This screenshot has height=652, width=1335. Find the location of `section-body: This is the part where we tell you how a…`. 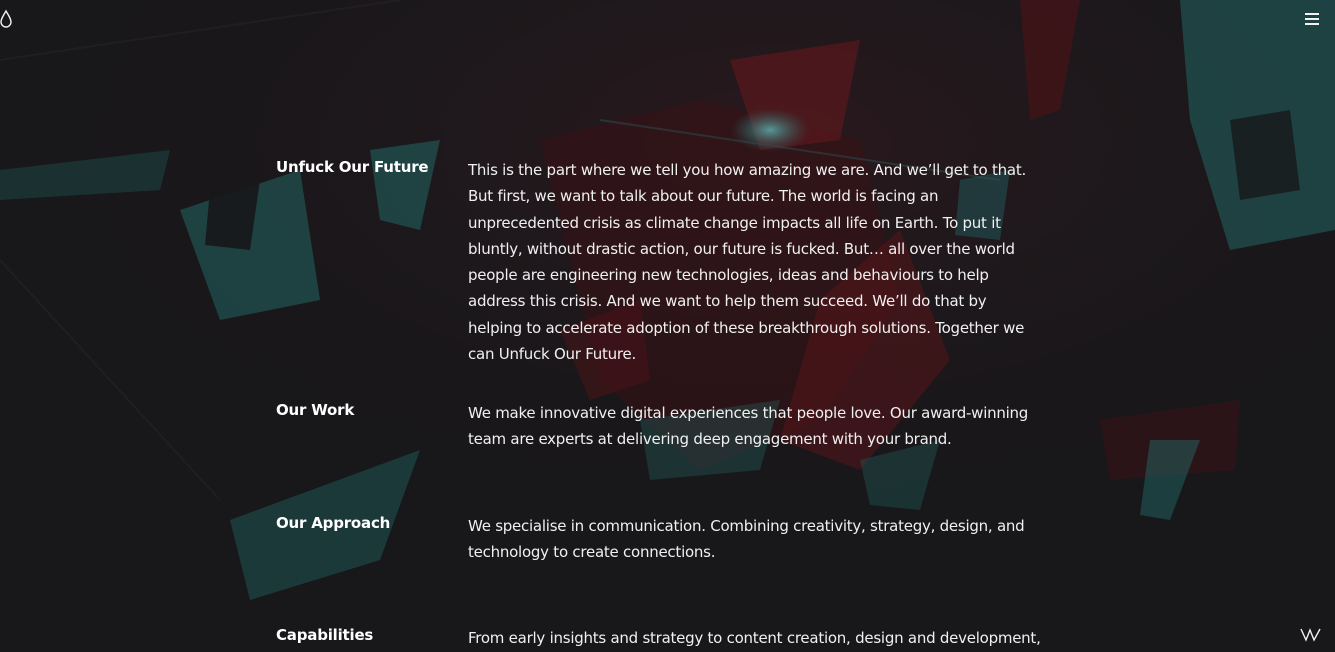

section-body: This is the part where we tell you how a… is located at coordinates (747, 262).